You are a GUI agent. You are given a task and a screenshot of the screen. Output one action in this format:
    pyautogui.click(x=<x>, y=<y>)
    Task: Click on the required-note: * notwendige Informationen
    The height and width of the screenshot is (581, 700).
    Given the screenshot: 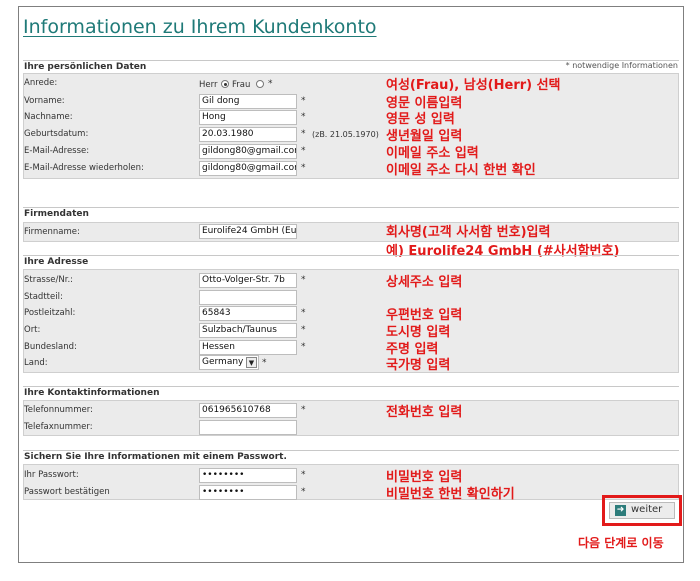 What is the action you would take?
    pyautogui.click(x=621, y=65)
    